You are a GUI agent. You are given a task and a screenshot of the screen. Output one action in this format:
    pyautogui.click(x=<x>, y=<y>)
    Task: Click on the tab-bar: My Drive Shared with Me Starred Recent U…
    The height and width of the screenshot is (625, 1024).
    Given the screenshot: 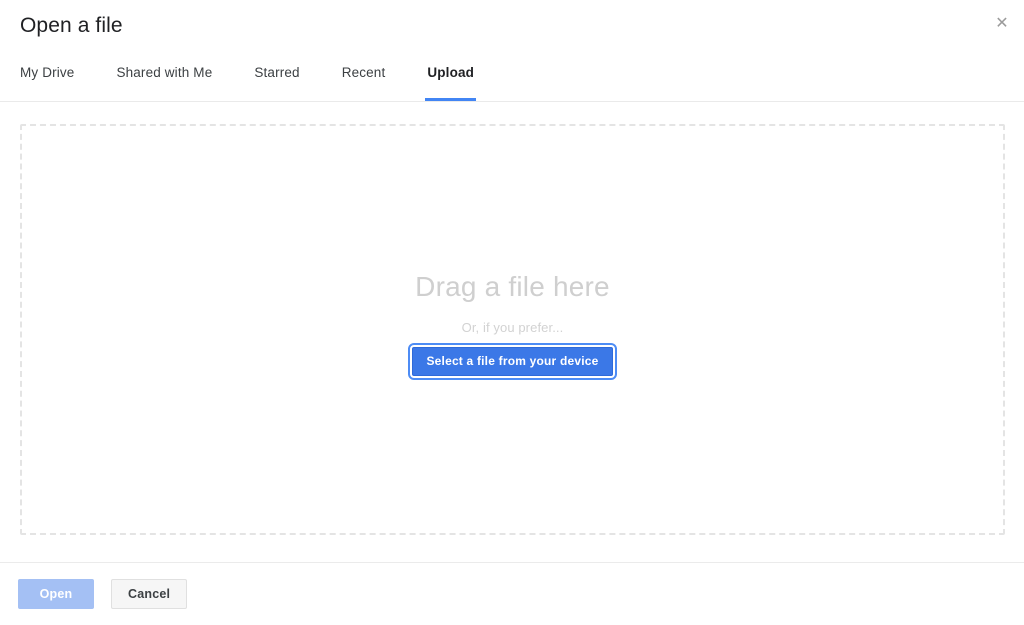 What is the action you would take?
    pyautogui.click(x=258, y=78)
    